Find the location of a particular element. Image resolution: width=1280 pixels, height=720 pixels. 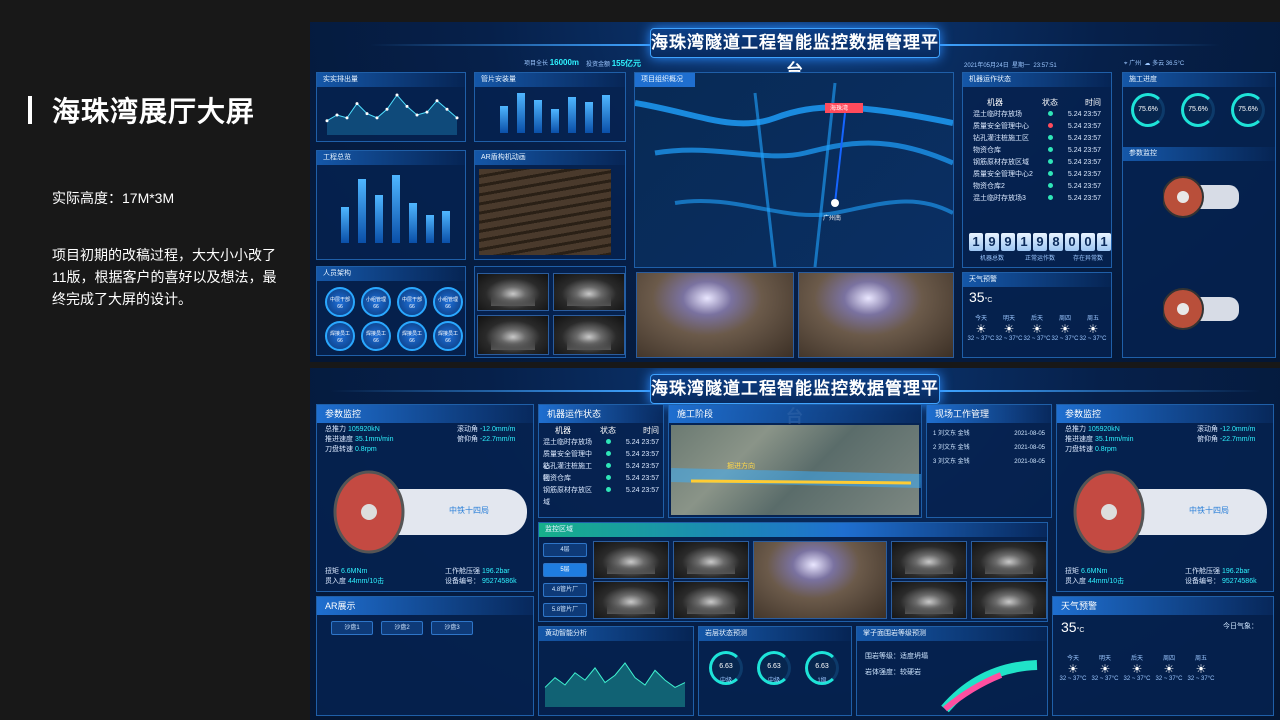

bottom-machine-row: 混土临时存放场 5.24 23:57 is located at coordinates (601, 443).